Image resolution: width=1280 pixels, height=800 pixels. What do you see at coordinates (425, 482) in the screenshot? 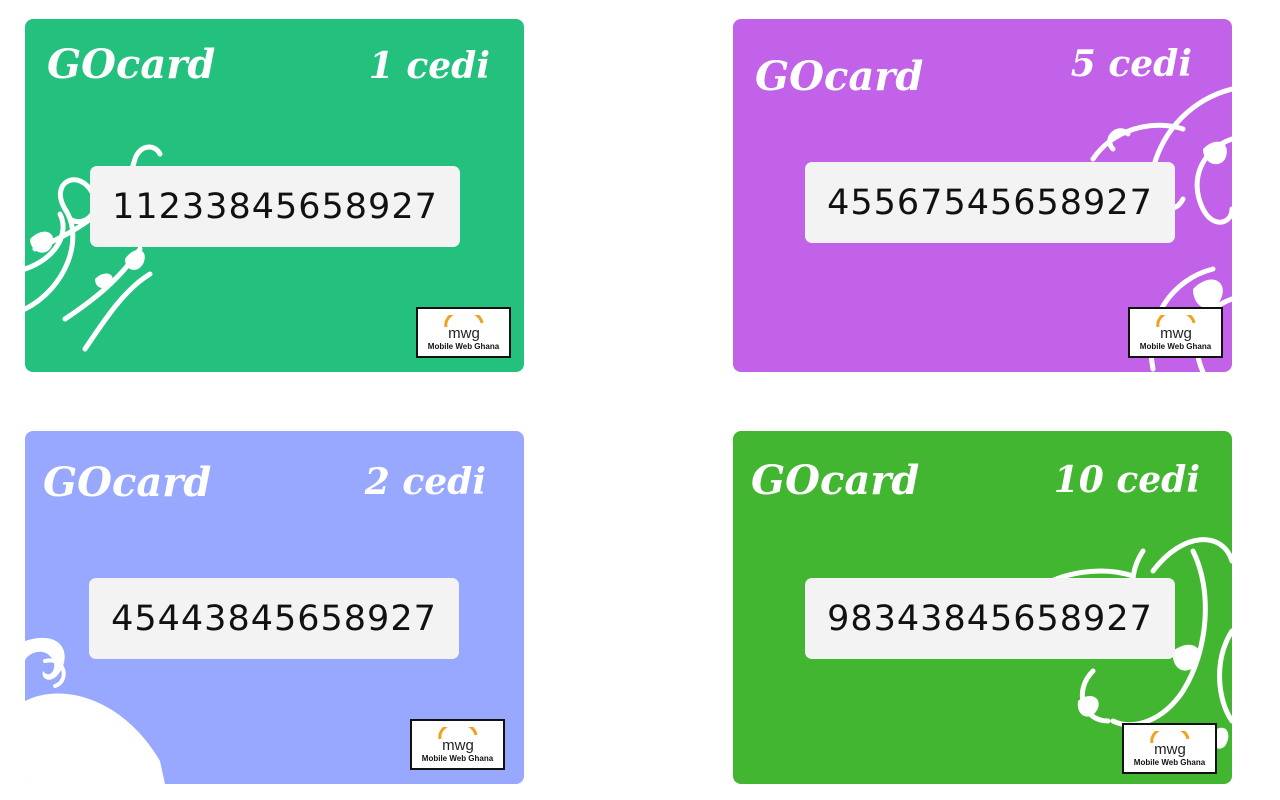
I see `denomination-label: 2 cedi` at bounding box center [425, 482].